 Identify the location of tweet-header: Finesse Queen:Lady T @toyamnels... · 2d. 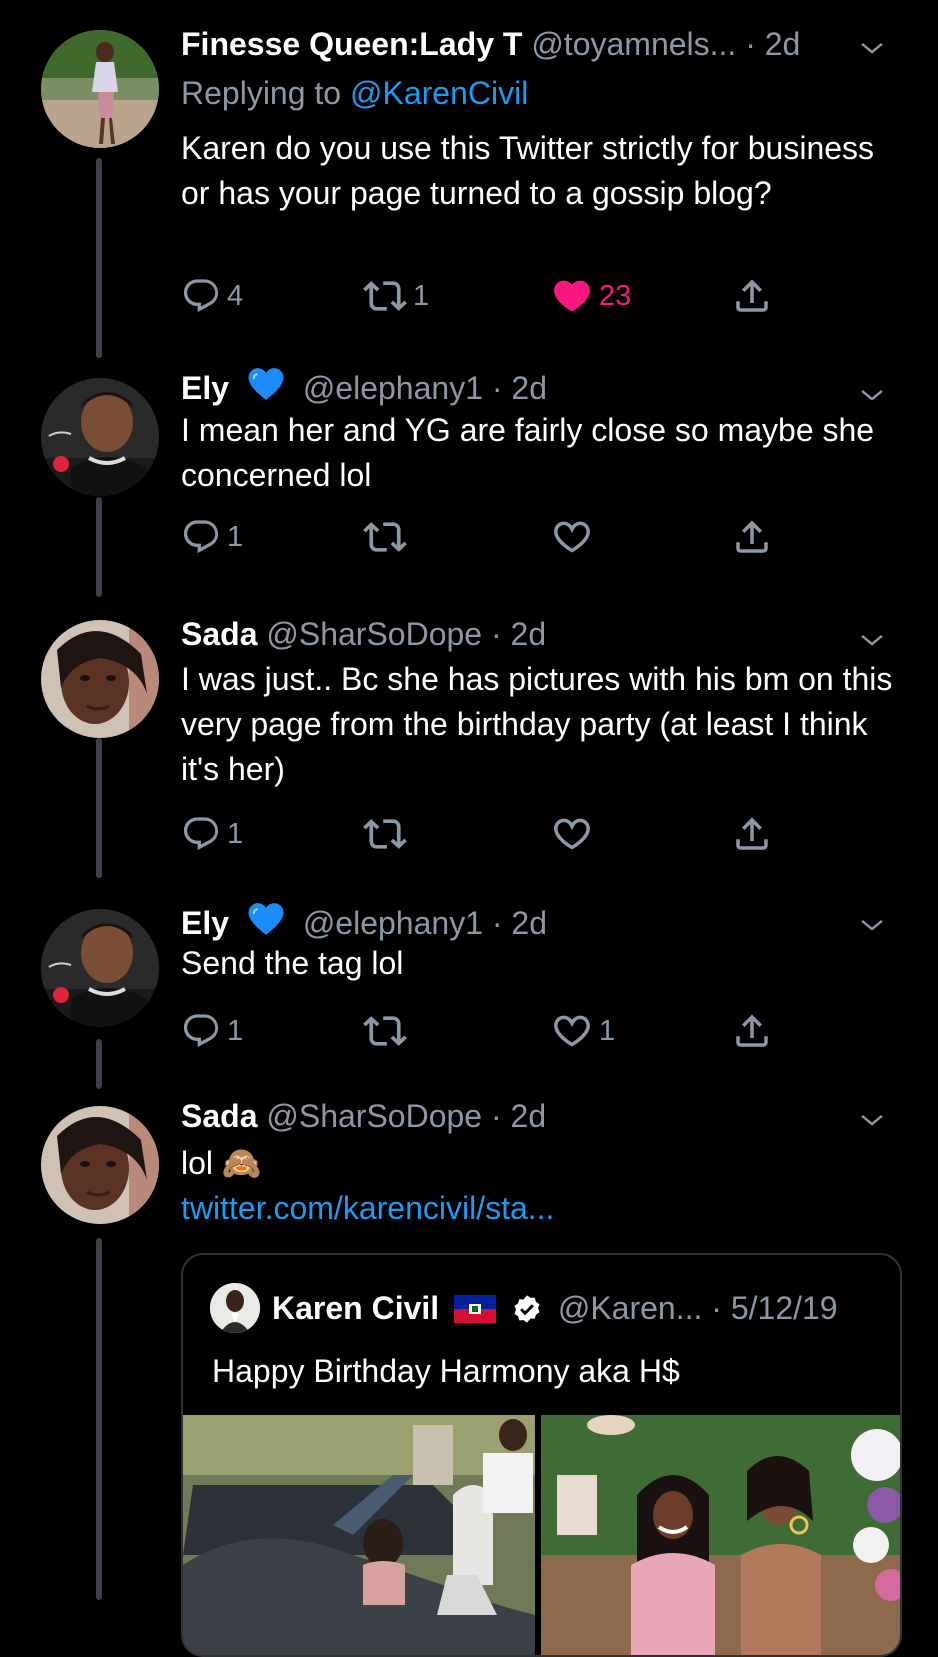
(490, 44).